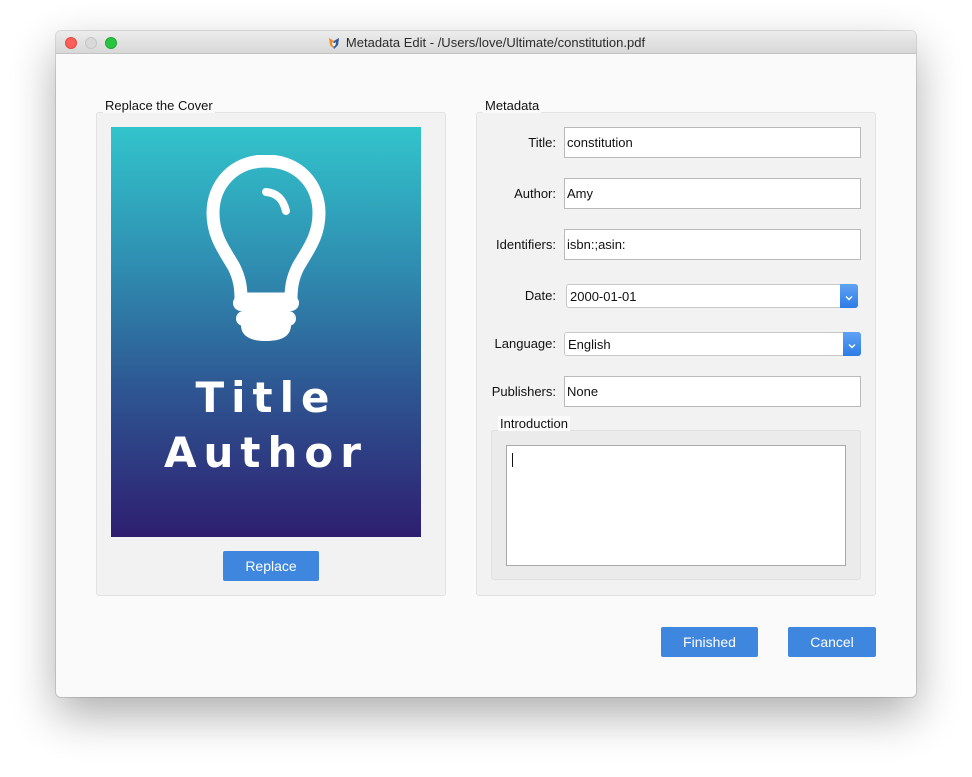  I want to click on replace-button: Replace, so click(271, 566).